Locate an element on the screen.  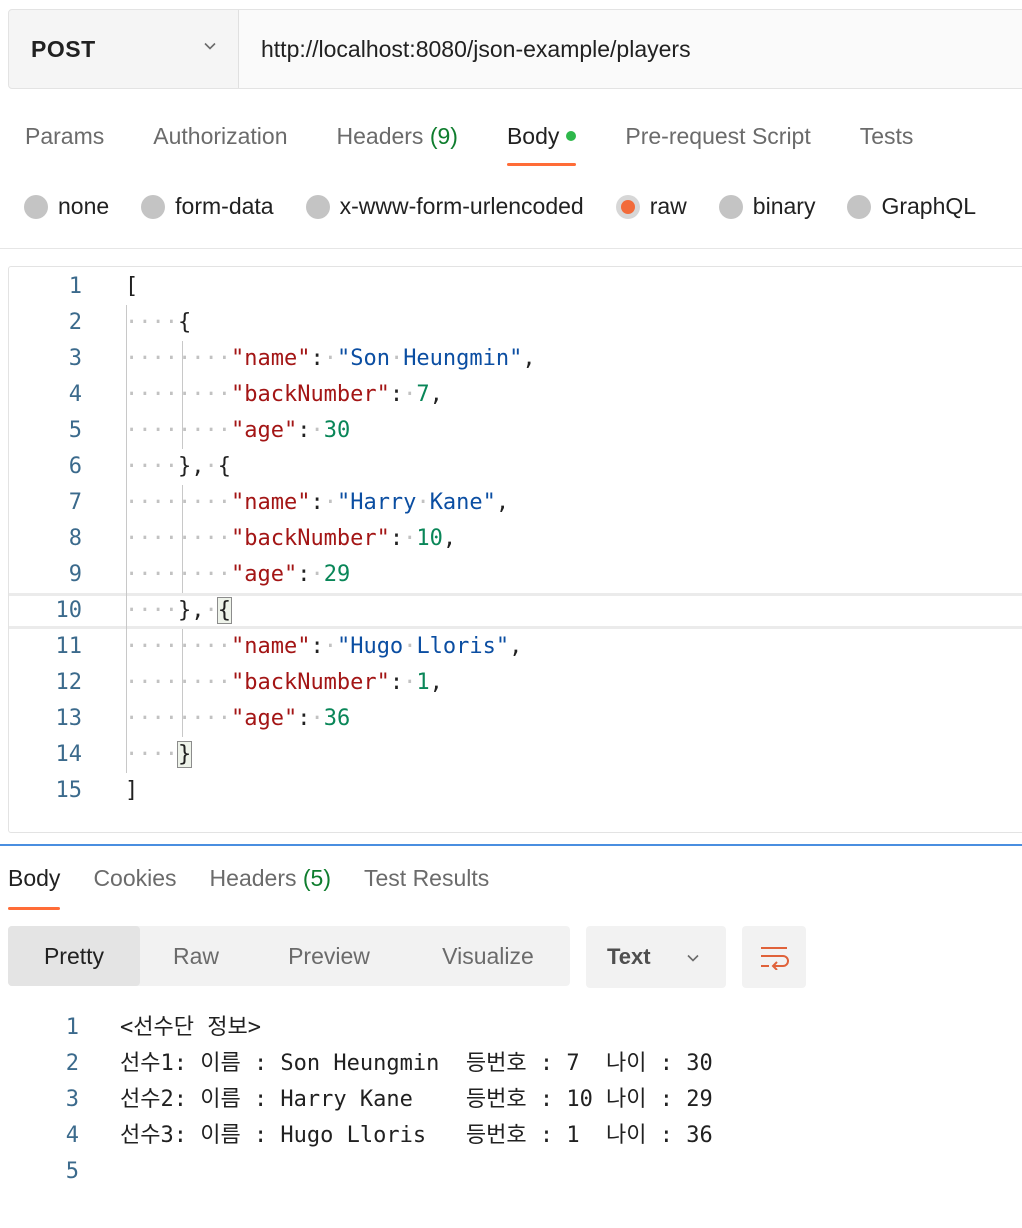
line-number: 7 is located at coordinates (75, 502).